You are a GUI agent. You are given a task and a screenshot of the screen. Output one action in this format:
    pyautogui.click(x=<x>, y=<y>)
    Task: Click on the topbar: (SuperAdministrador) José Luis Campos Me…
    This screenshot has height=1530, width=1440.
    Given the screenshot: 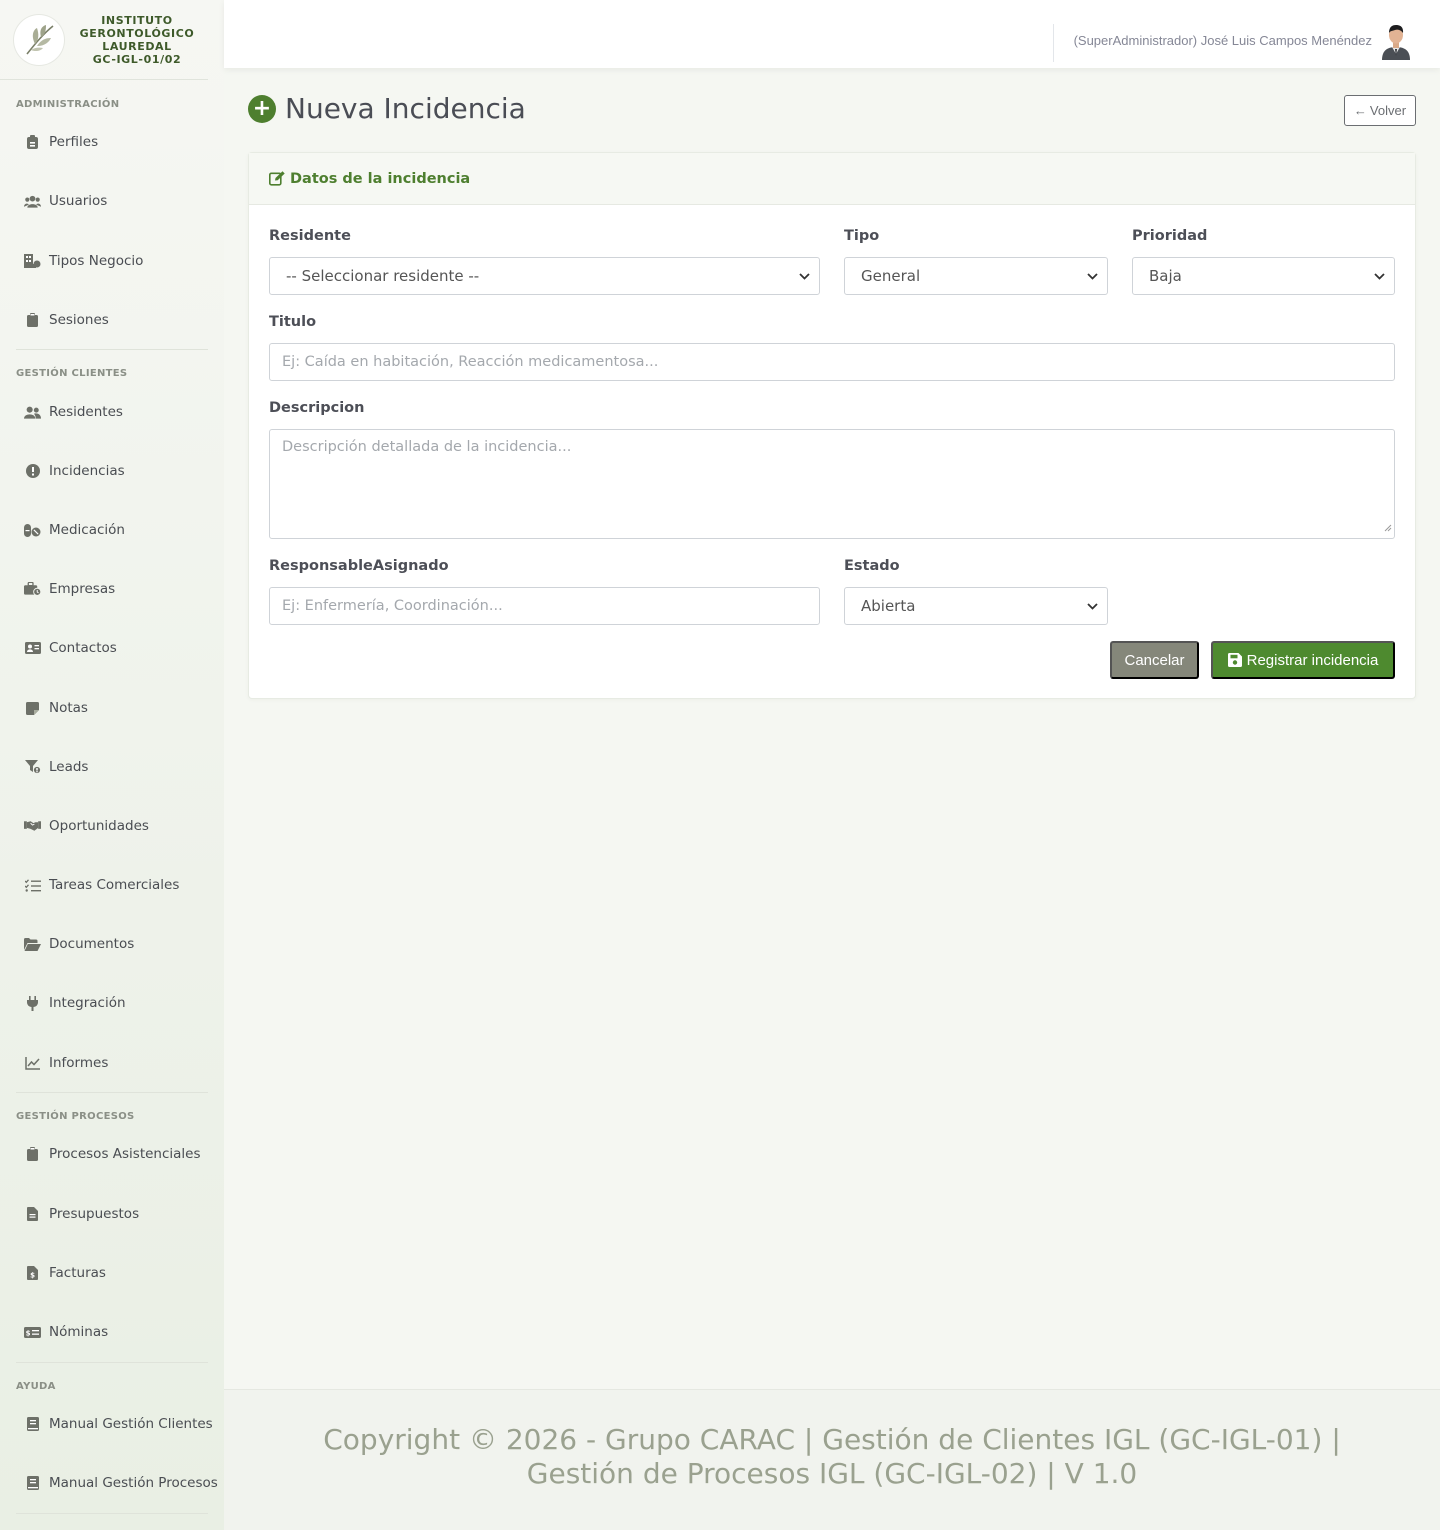 What is the action you would take?
    pyautogui.click(x=832, y=34)
    